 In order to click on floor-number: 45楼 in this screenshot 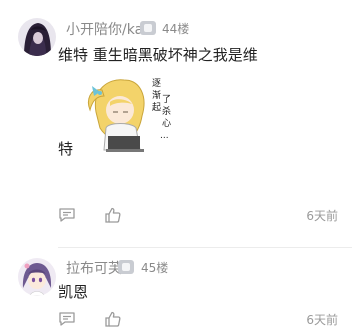, I will do `click(155, 268)`.